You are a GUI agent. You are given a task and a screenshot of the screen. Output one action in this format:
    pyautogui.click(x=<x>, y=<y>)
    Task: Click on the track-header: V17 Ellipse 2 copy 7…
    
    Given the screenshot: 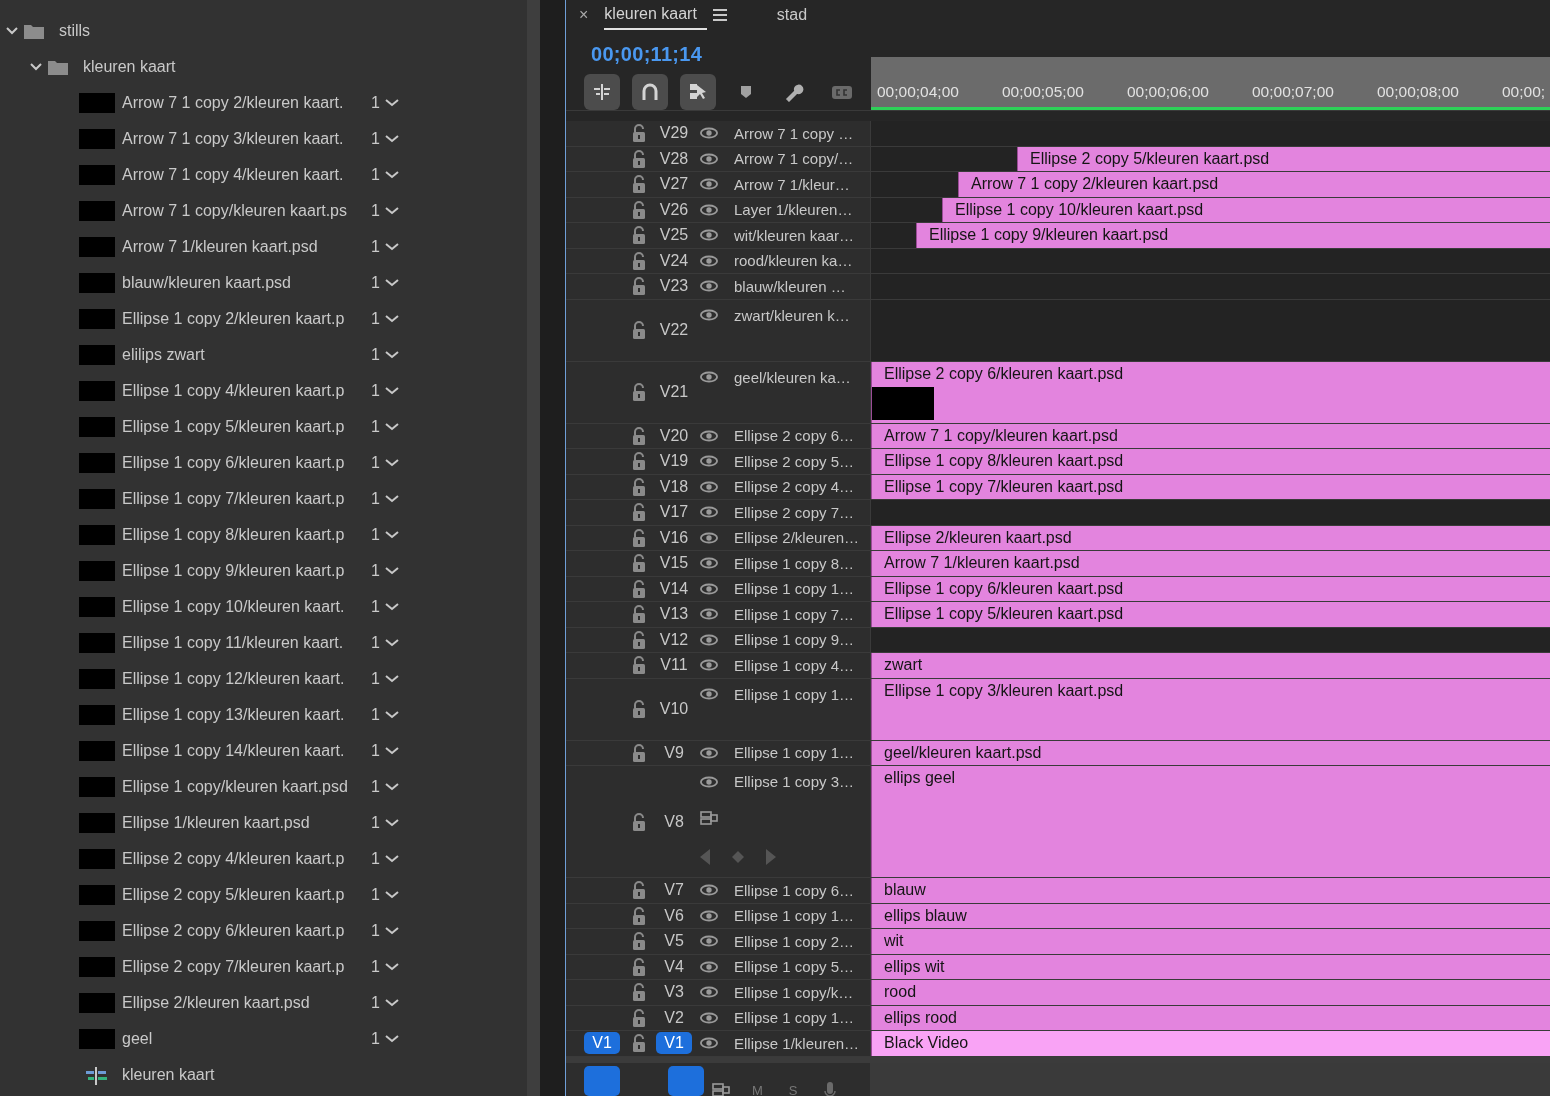 What is the action you would take?
    pyautogui.click(x=718, y=512)
    